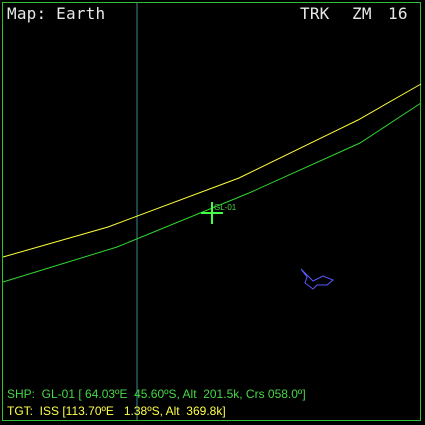 The width and height of the screenshot is (425, 425). I want to click on map-title: Map: Earth, so click(56, 13).